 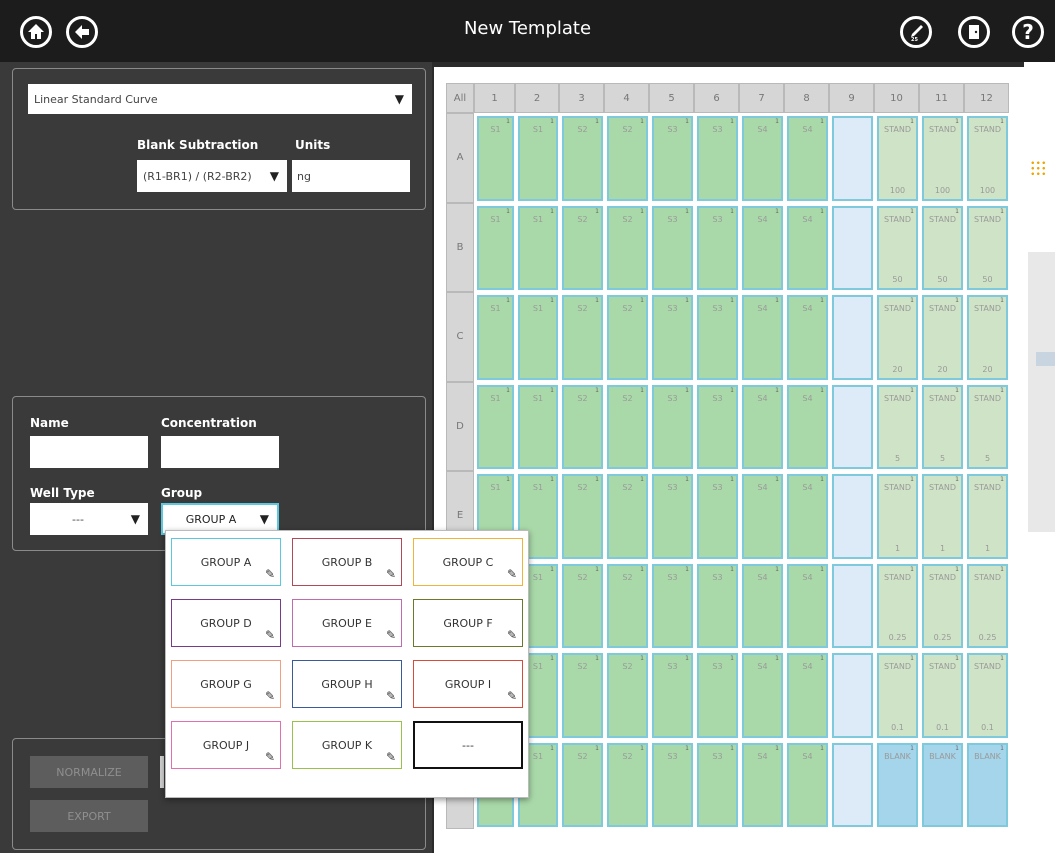 What do you see at coordinates (226, 562) in the screenshot?
I see `group-option: GROUP A ✎` at bounding box center [226, 562].